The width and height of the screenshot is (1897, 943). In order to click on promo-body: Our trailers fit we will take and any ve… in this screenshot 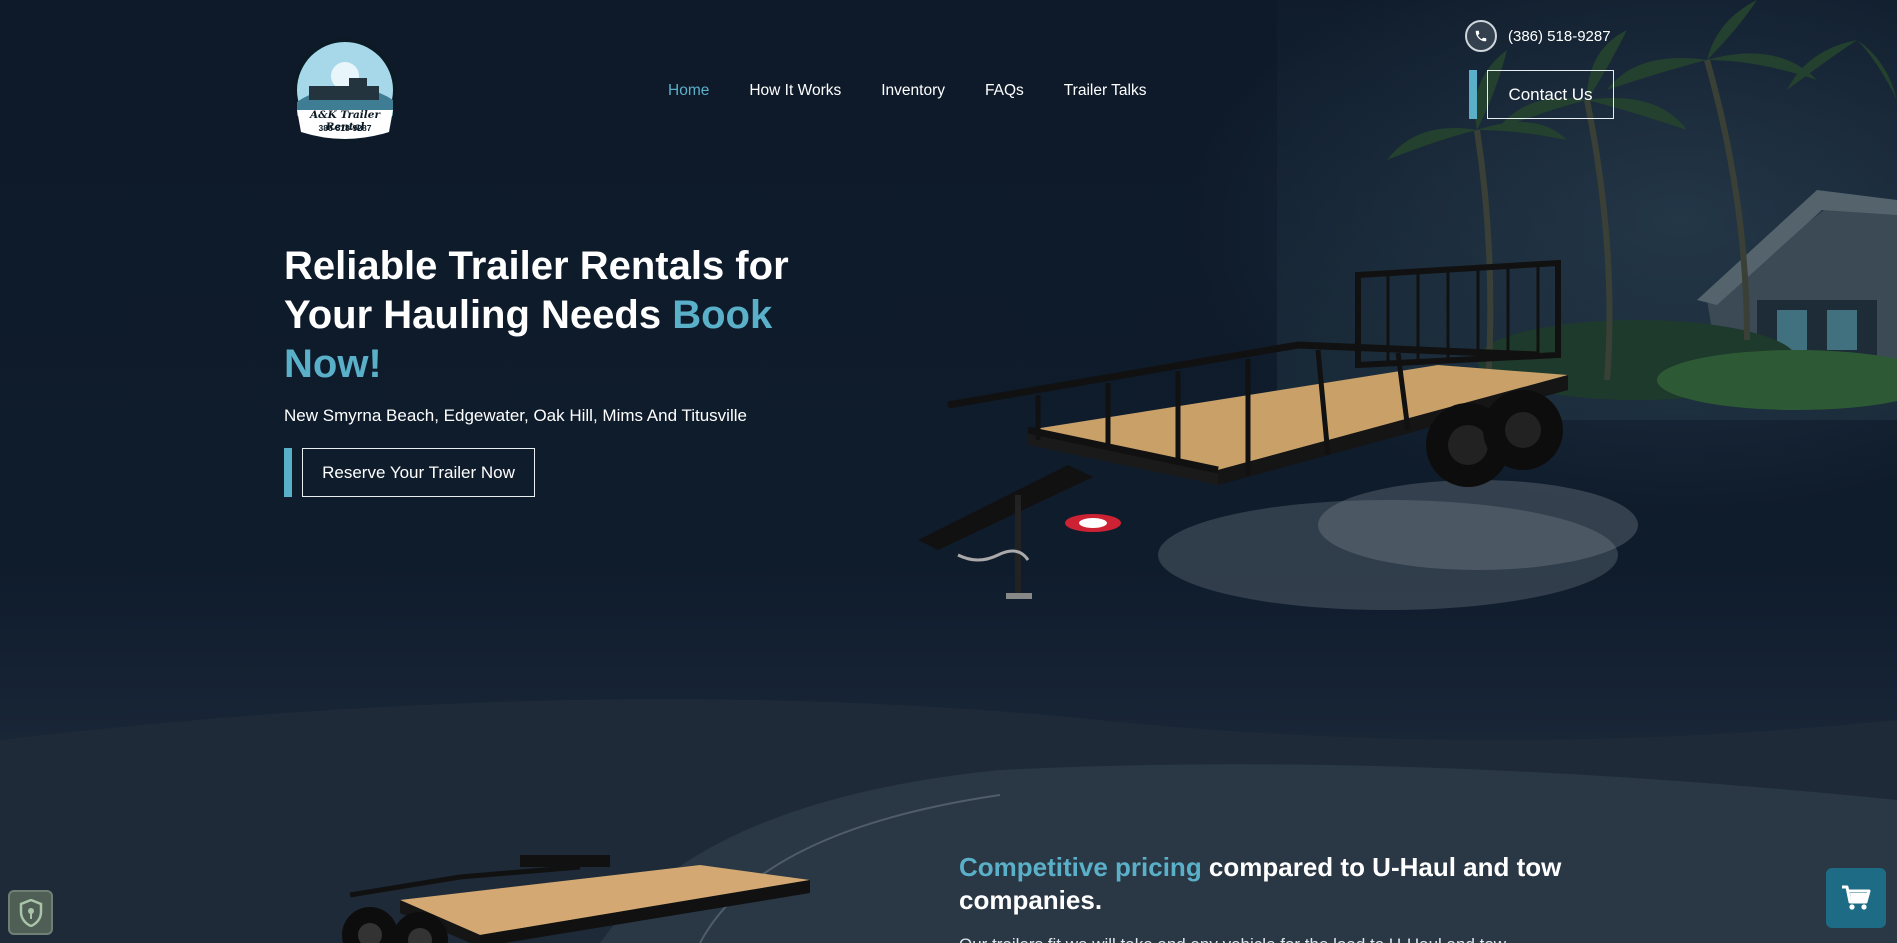, I will do `click(1299, 939)`.